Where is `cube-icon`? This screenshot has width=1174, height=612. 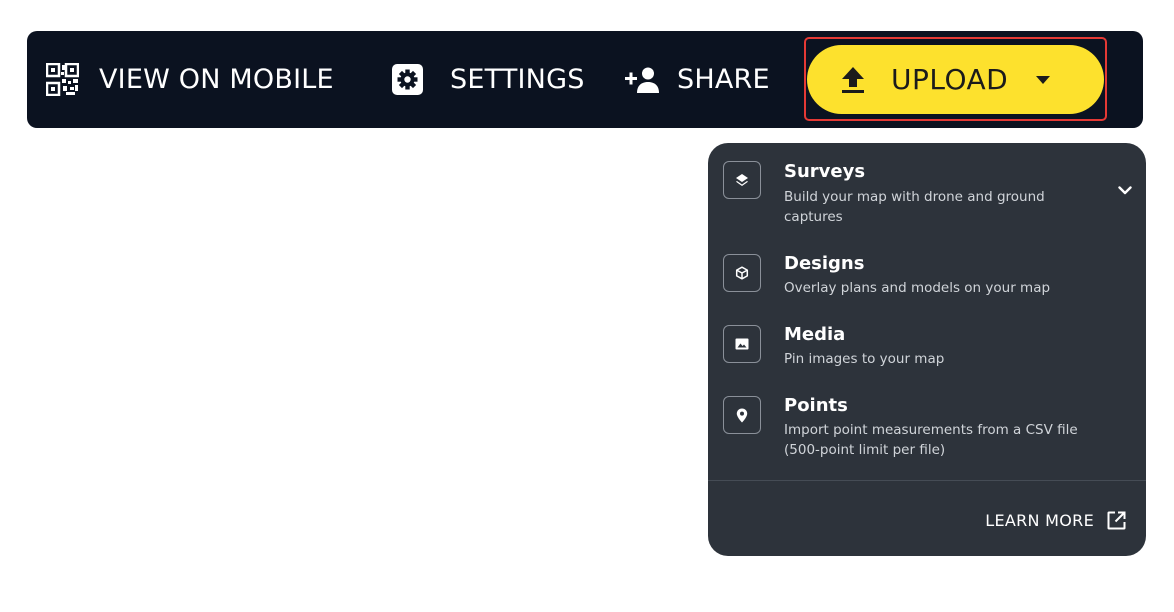 cube-icon is located at coordinates (742, 273).